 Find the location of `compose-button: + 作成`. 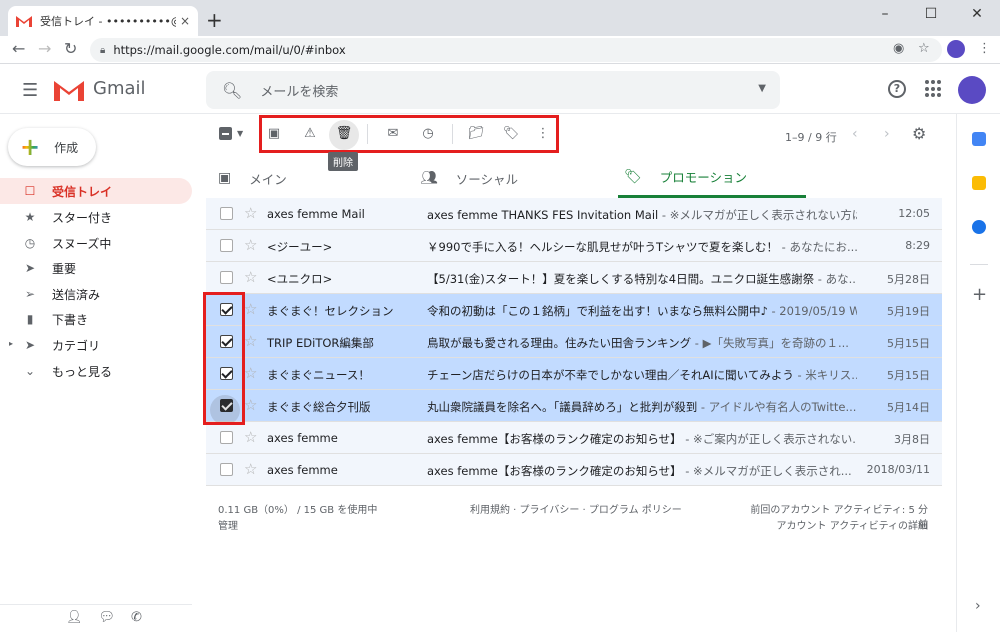

compose-button: + 作成 is located at coordinates (52, 147).